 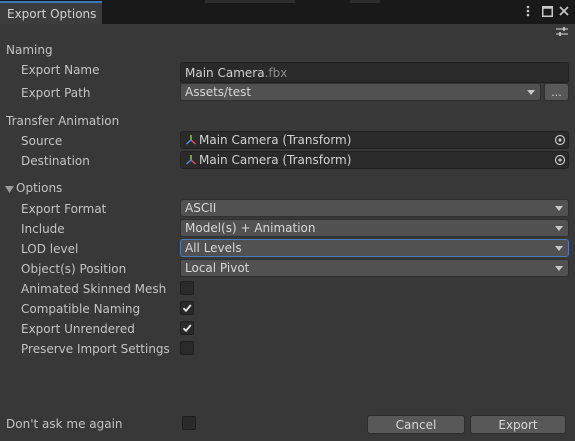 I want to click on tab-title: Export Options, so click(x=52, y=13).